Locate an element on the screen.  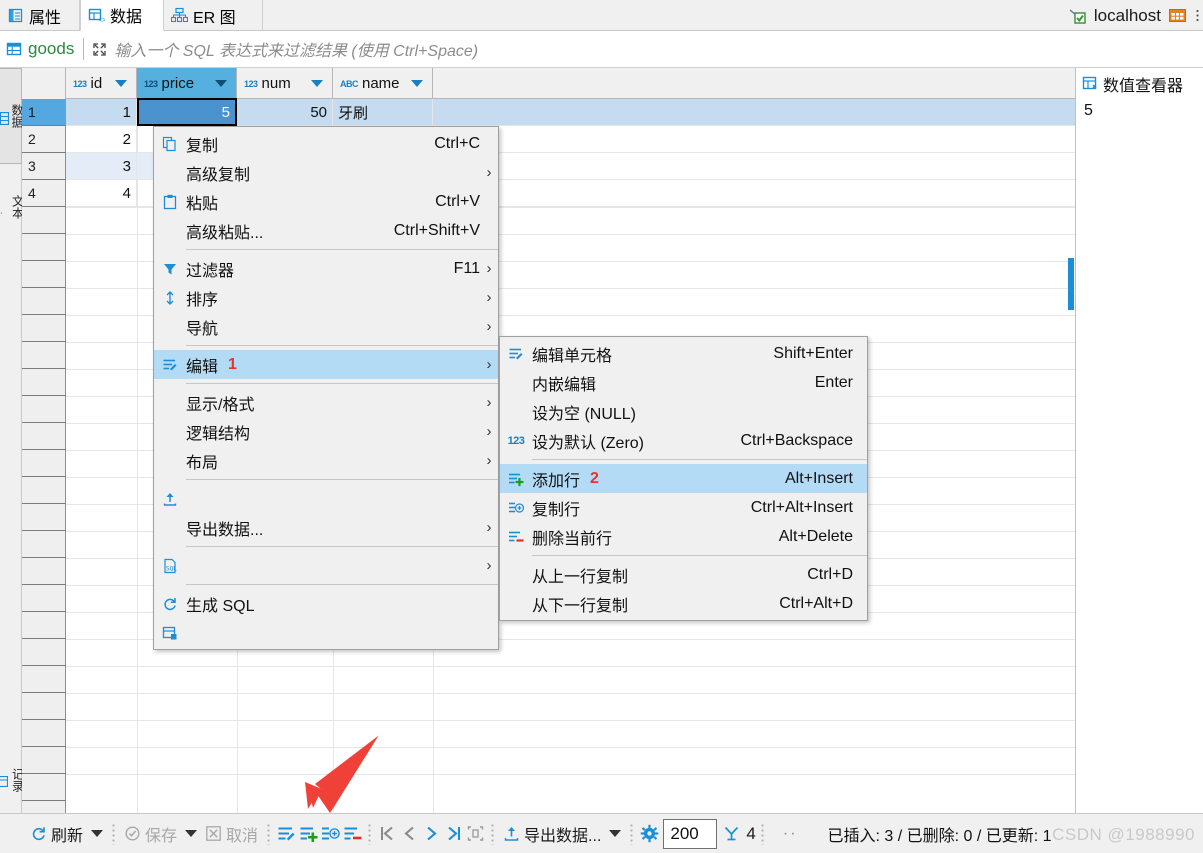
menu-item-advanced-copy: 高级复制 › is located at coordinates (326, 172).